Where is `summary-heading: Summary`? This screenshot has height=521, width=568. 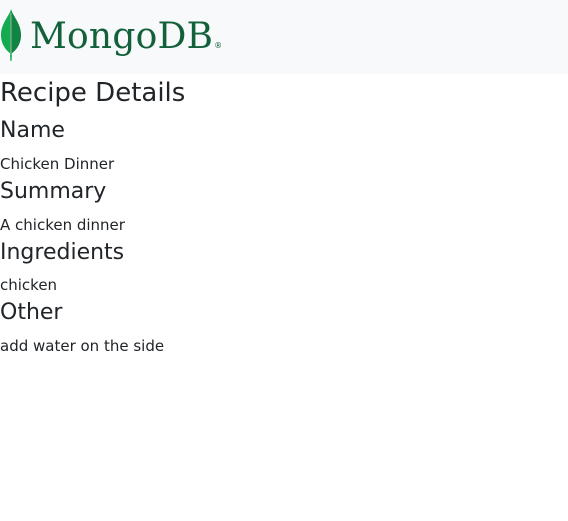 summary-heading: Summary is located at coordinates (53, 191).